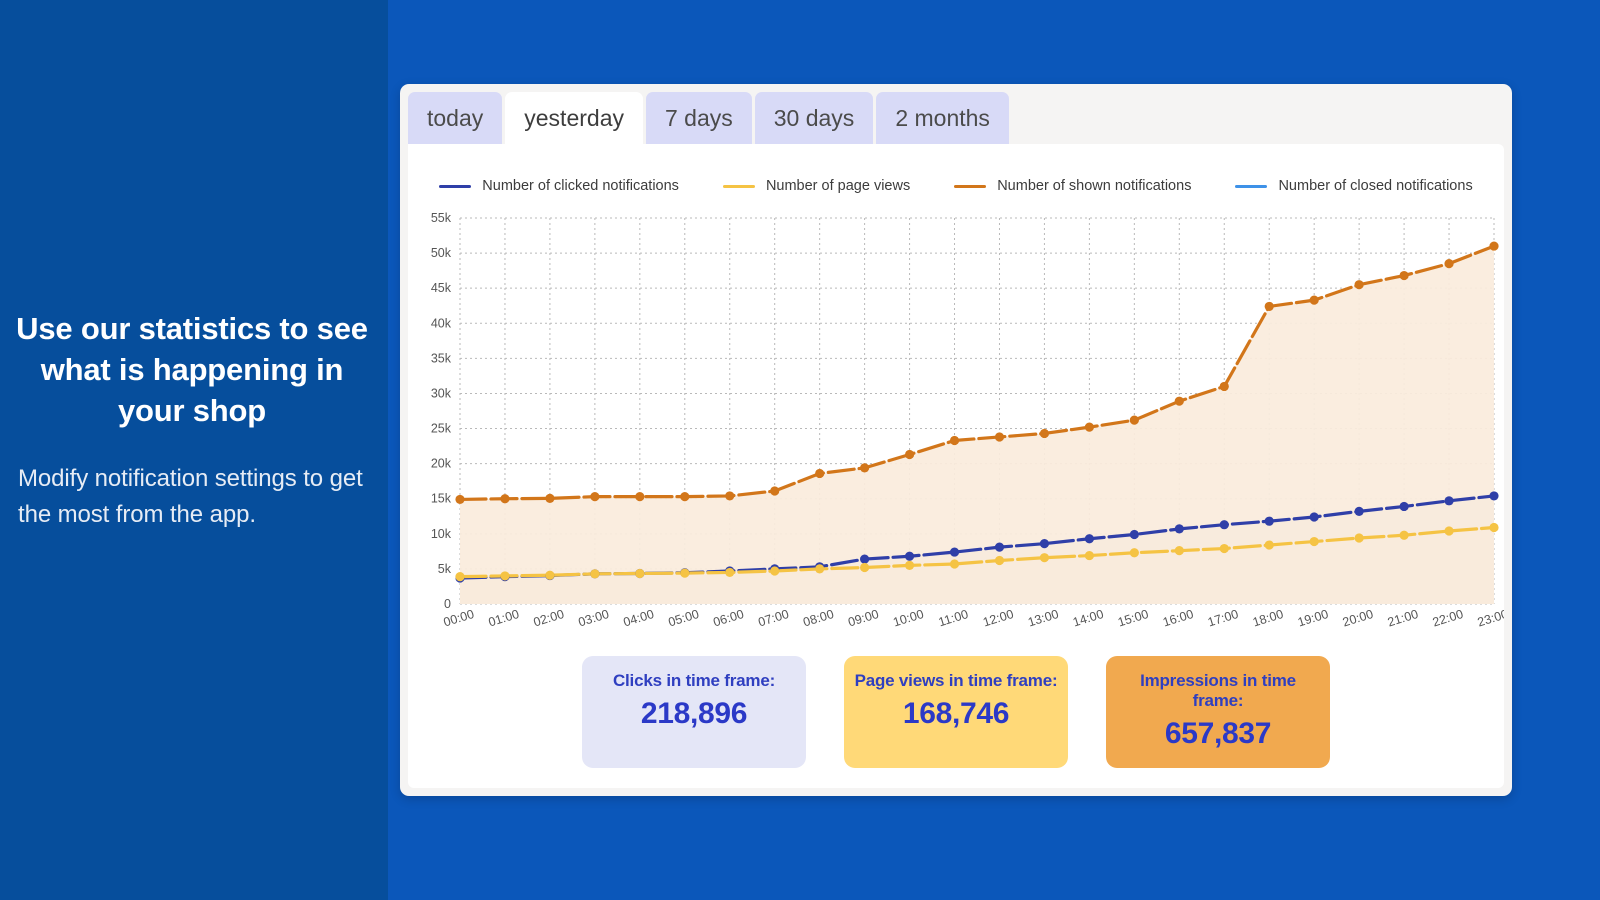  Describe the element at coordinates (838, 186) in the screenshot. I see `legend-label: Number of page views` at that location.